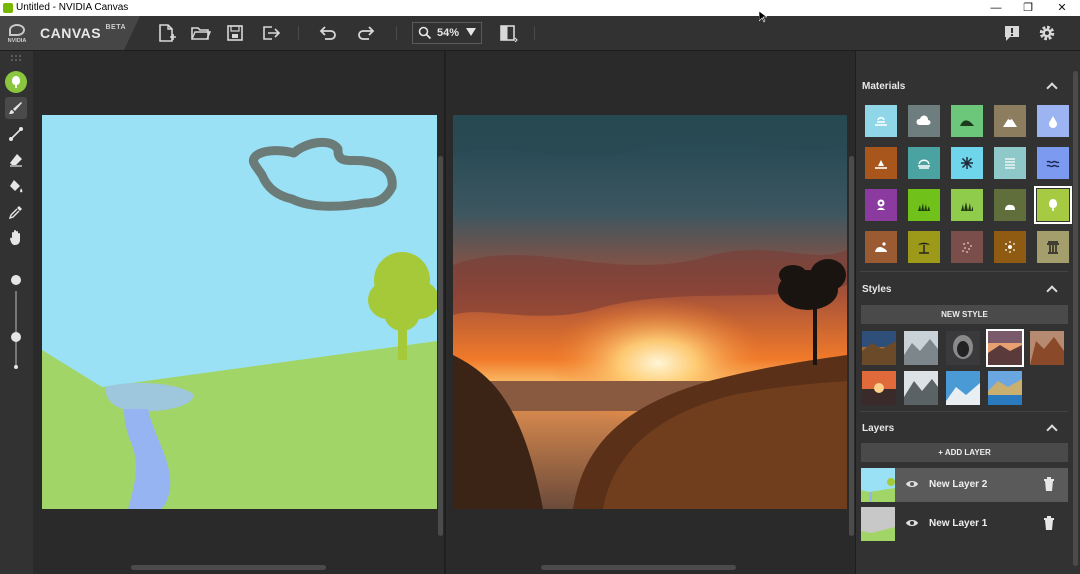 This screenshot has height=574, width=1080. I want to click on new-style-button: NEW STYLE, so click(964, 314).